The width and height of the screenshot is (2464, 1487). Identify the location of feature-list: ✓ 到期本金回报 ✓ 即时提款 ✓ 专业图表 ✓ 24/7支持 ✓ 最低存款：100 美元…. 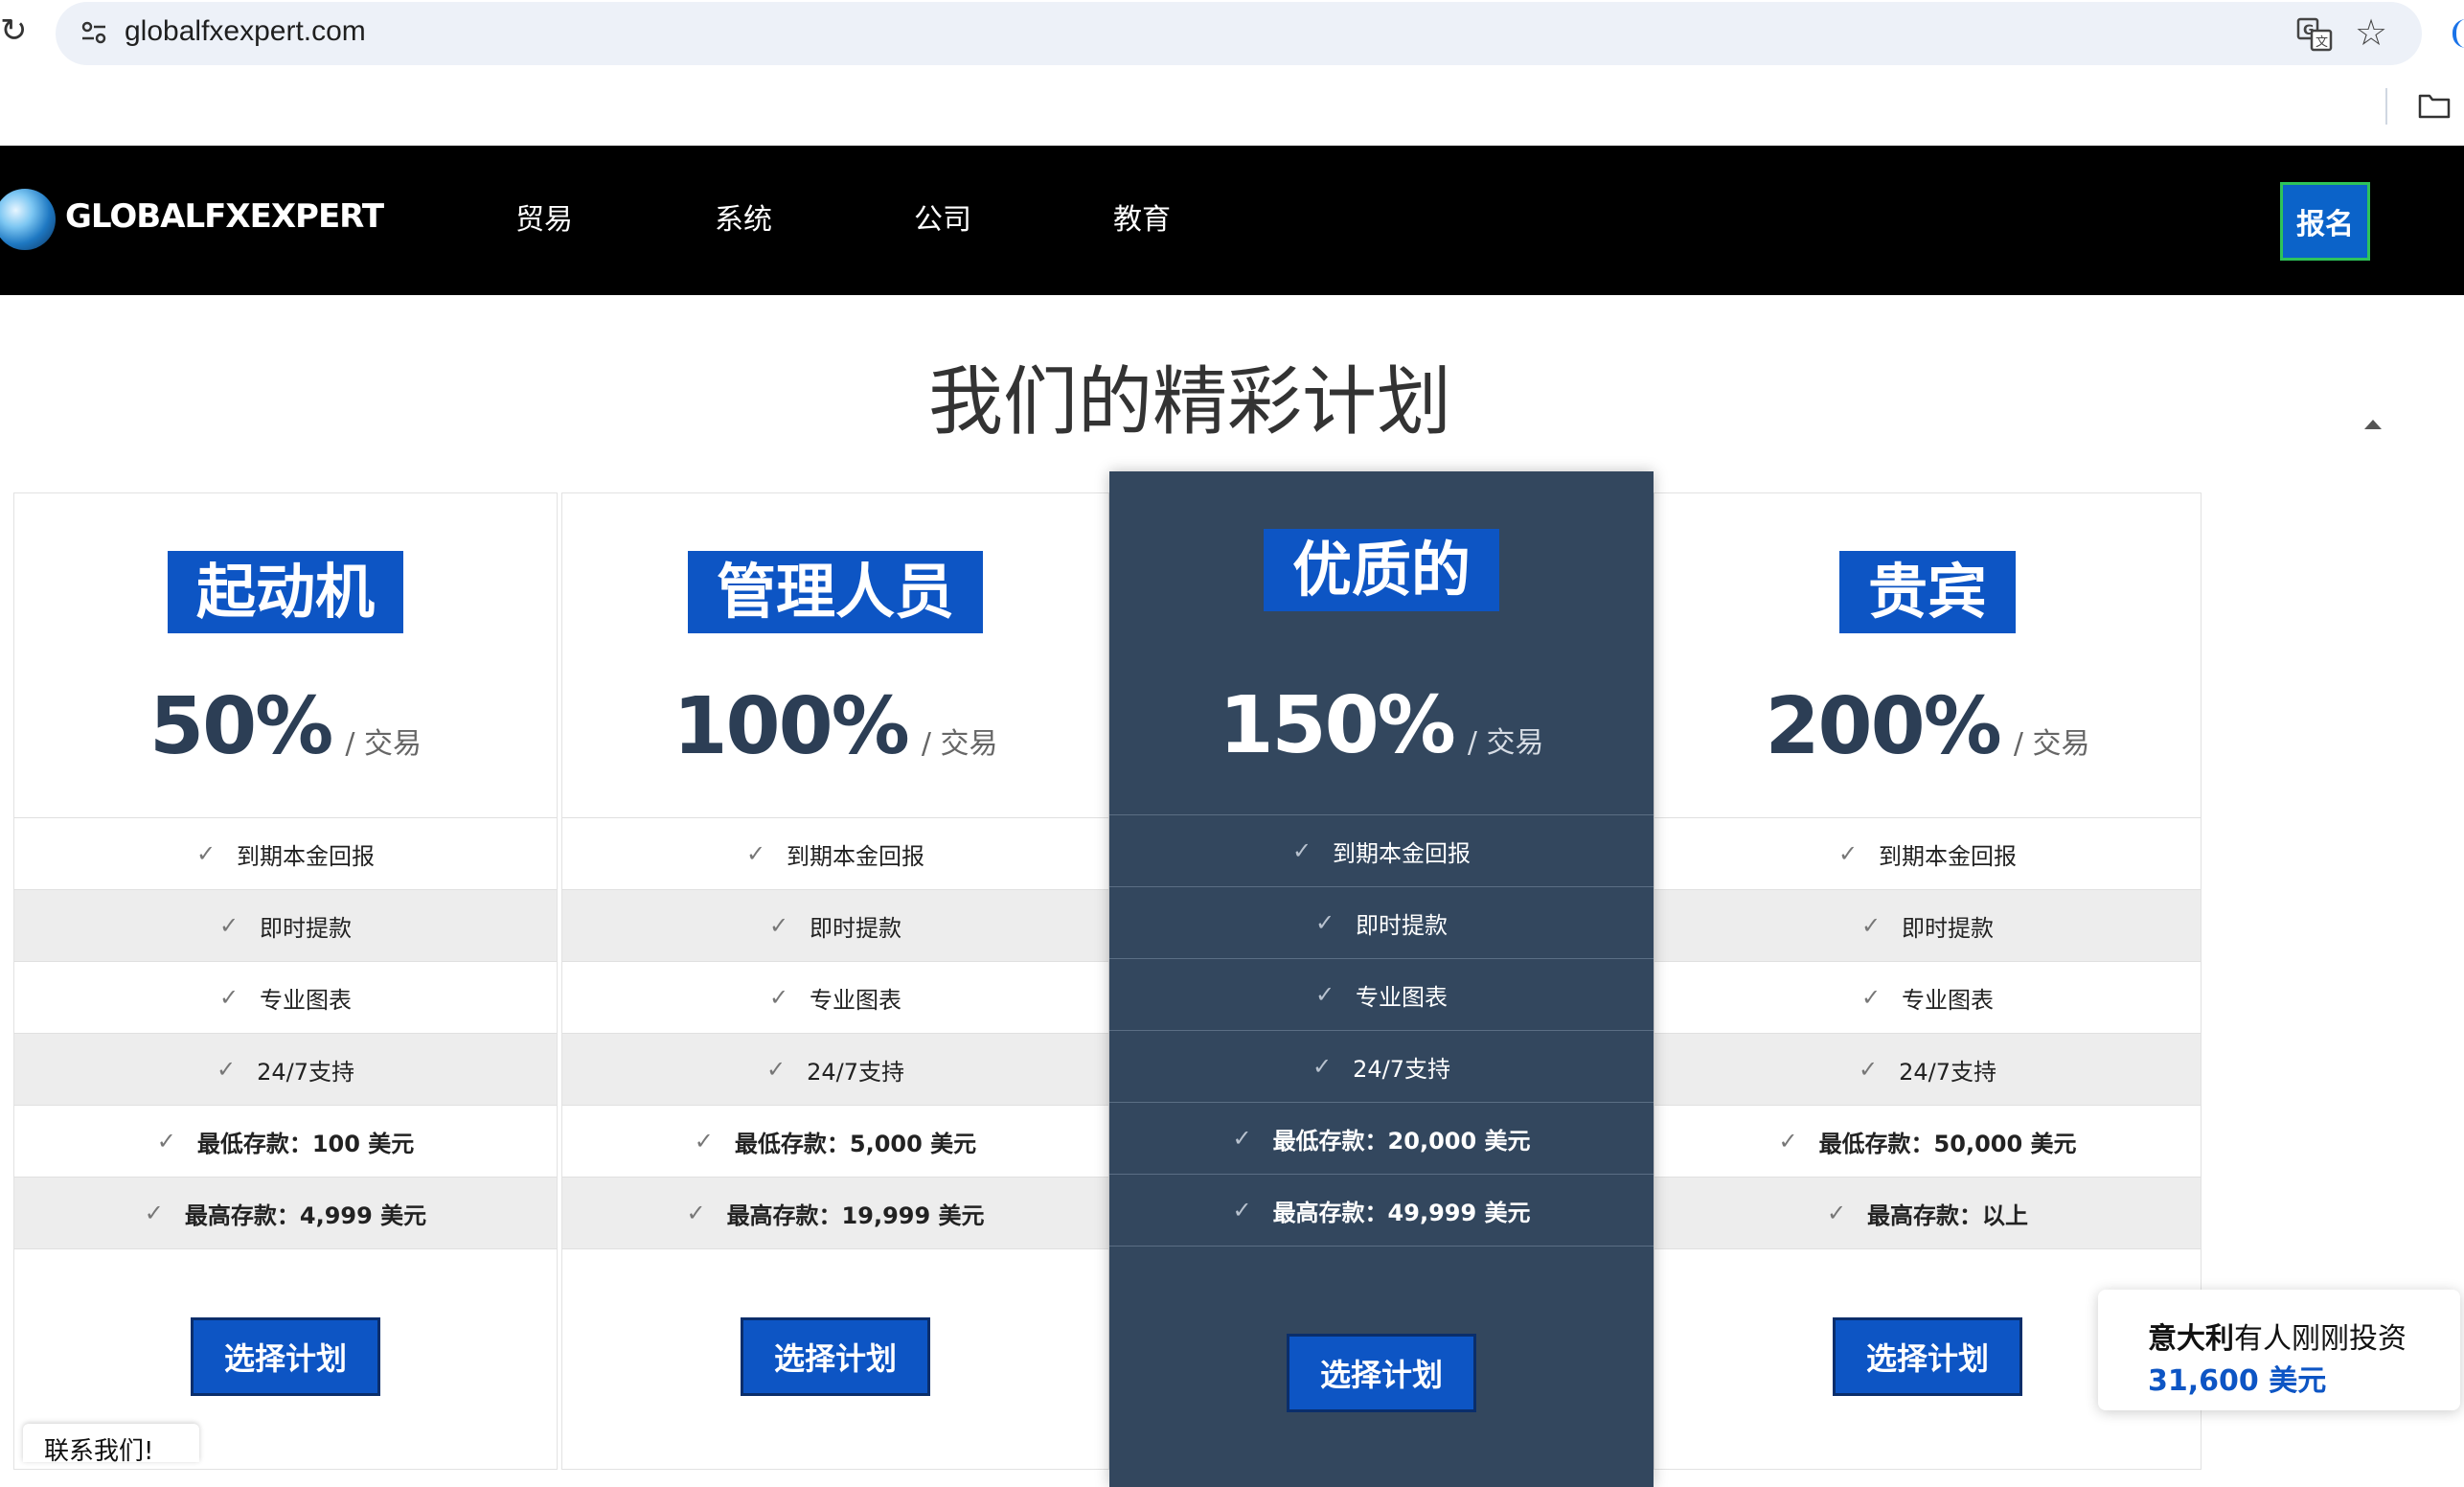
(285, 1033).